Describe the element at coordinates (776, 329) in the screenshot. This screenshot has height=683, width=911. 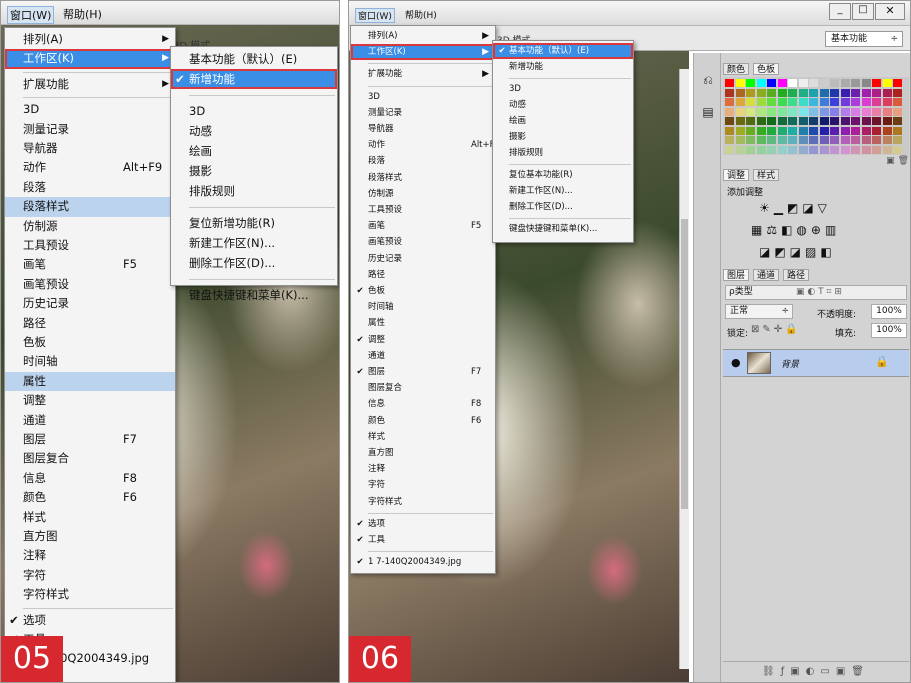
I see `lock-icons: ⊠✎✛🔒` at that location.